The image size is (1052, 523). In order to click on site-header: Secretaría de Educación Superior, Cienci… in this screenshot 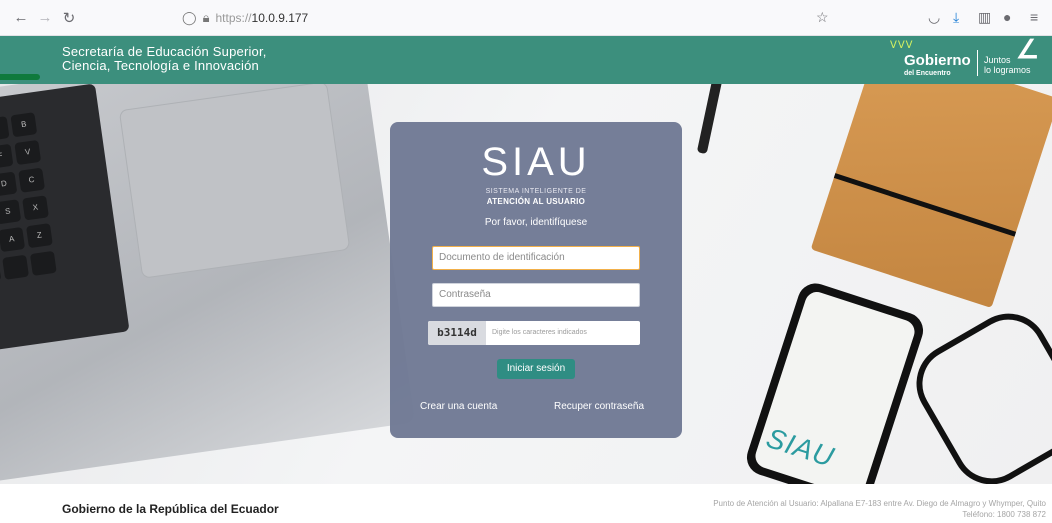, I will do `click(526, 59)`.